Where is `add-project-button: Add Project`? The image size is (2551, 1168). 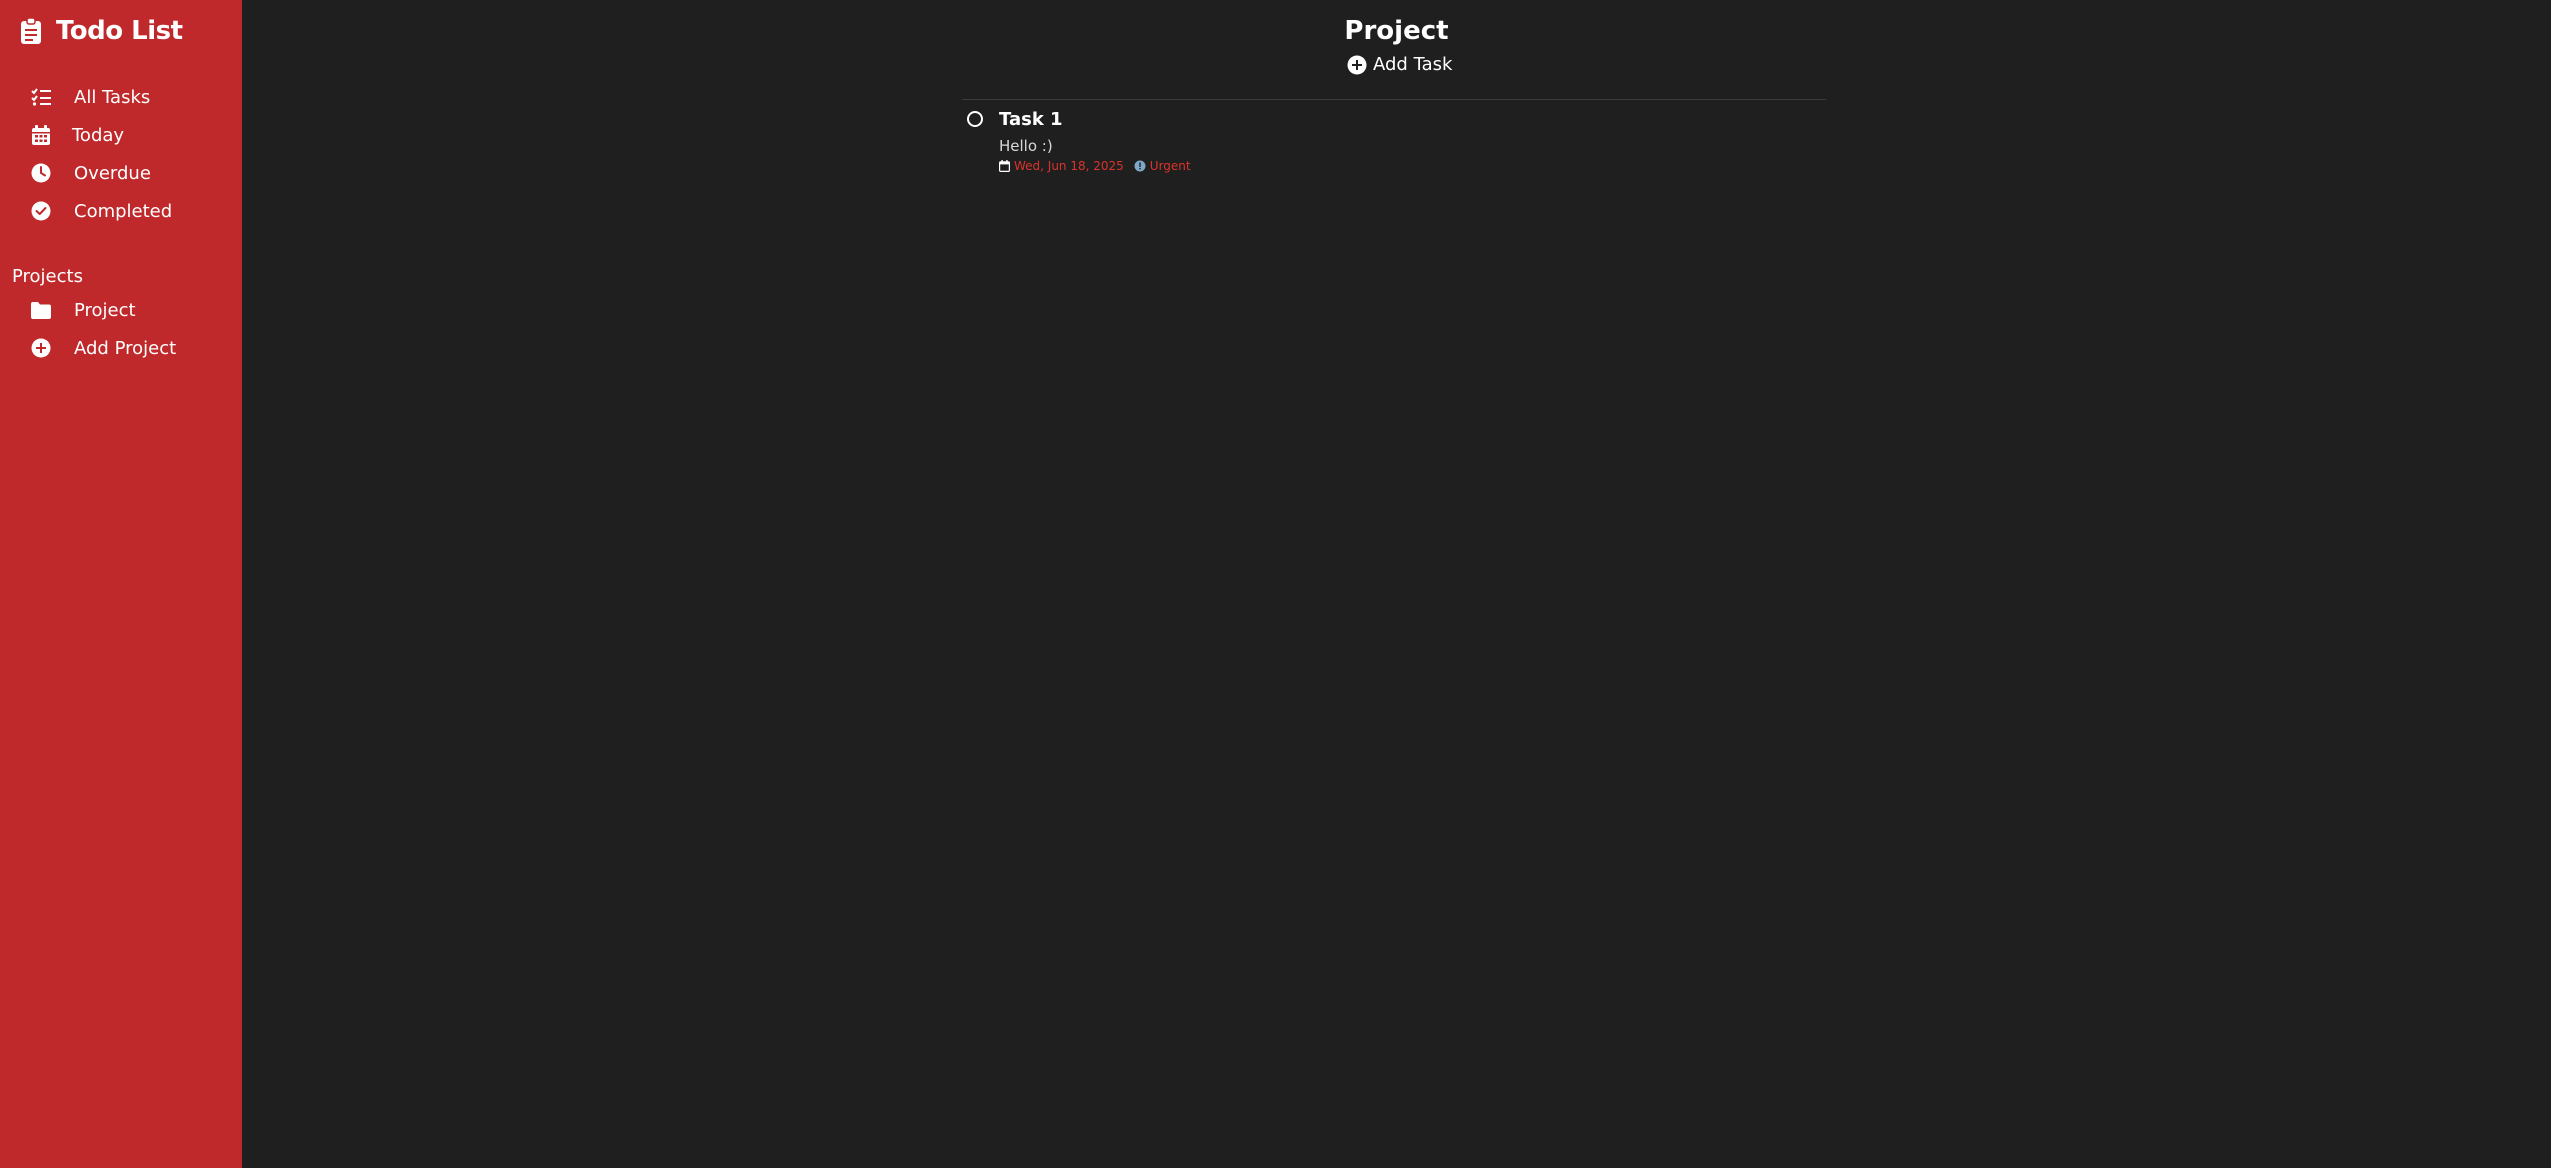
add-project-button: Add Project is located at coordinates (130, 348).